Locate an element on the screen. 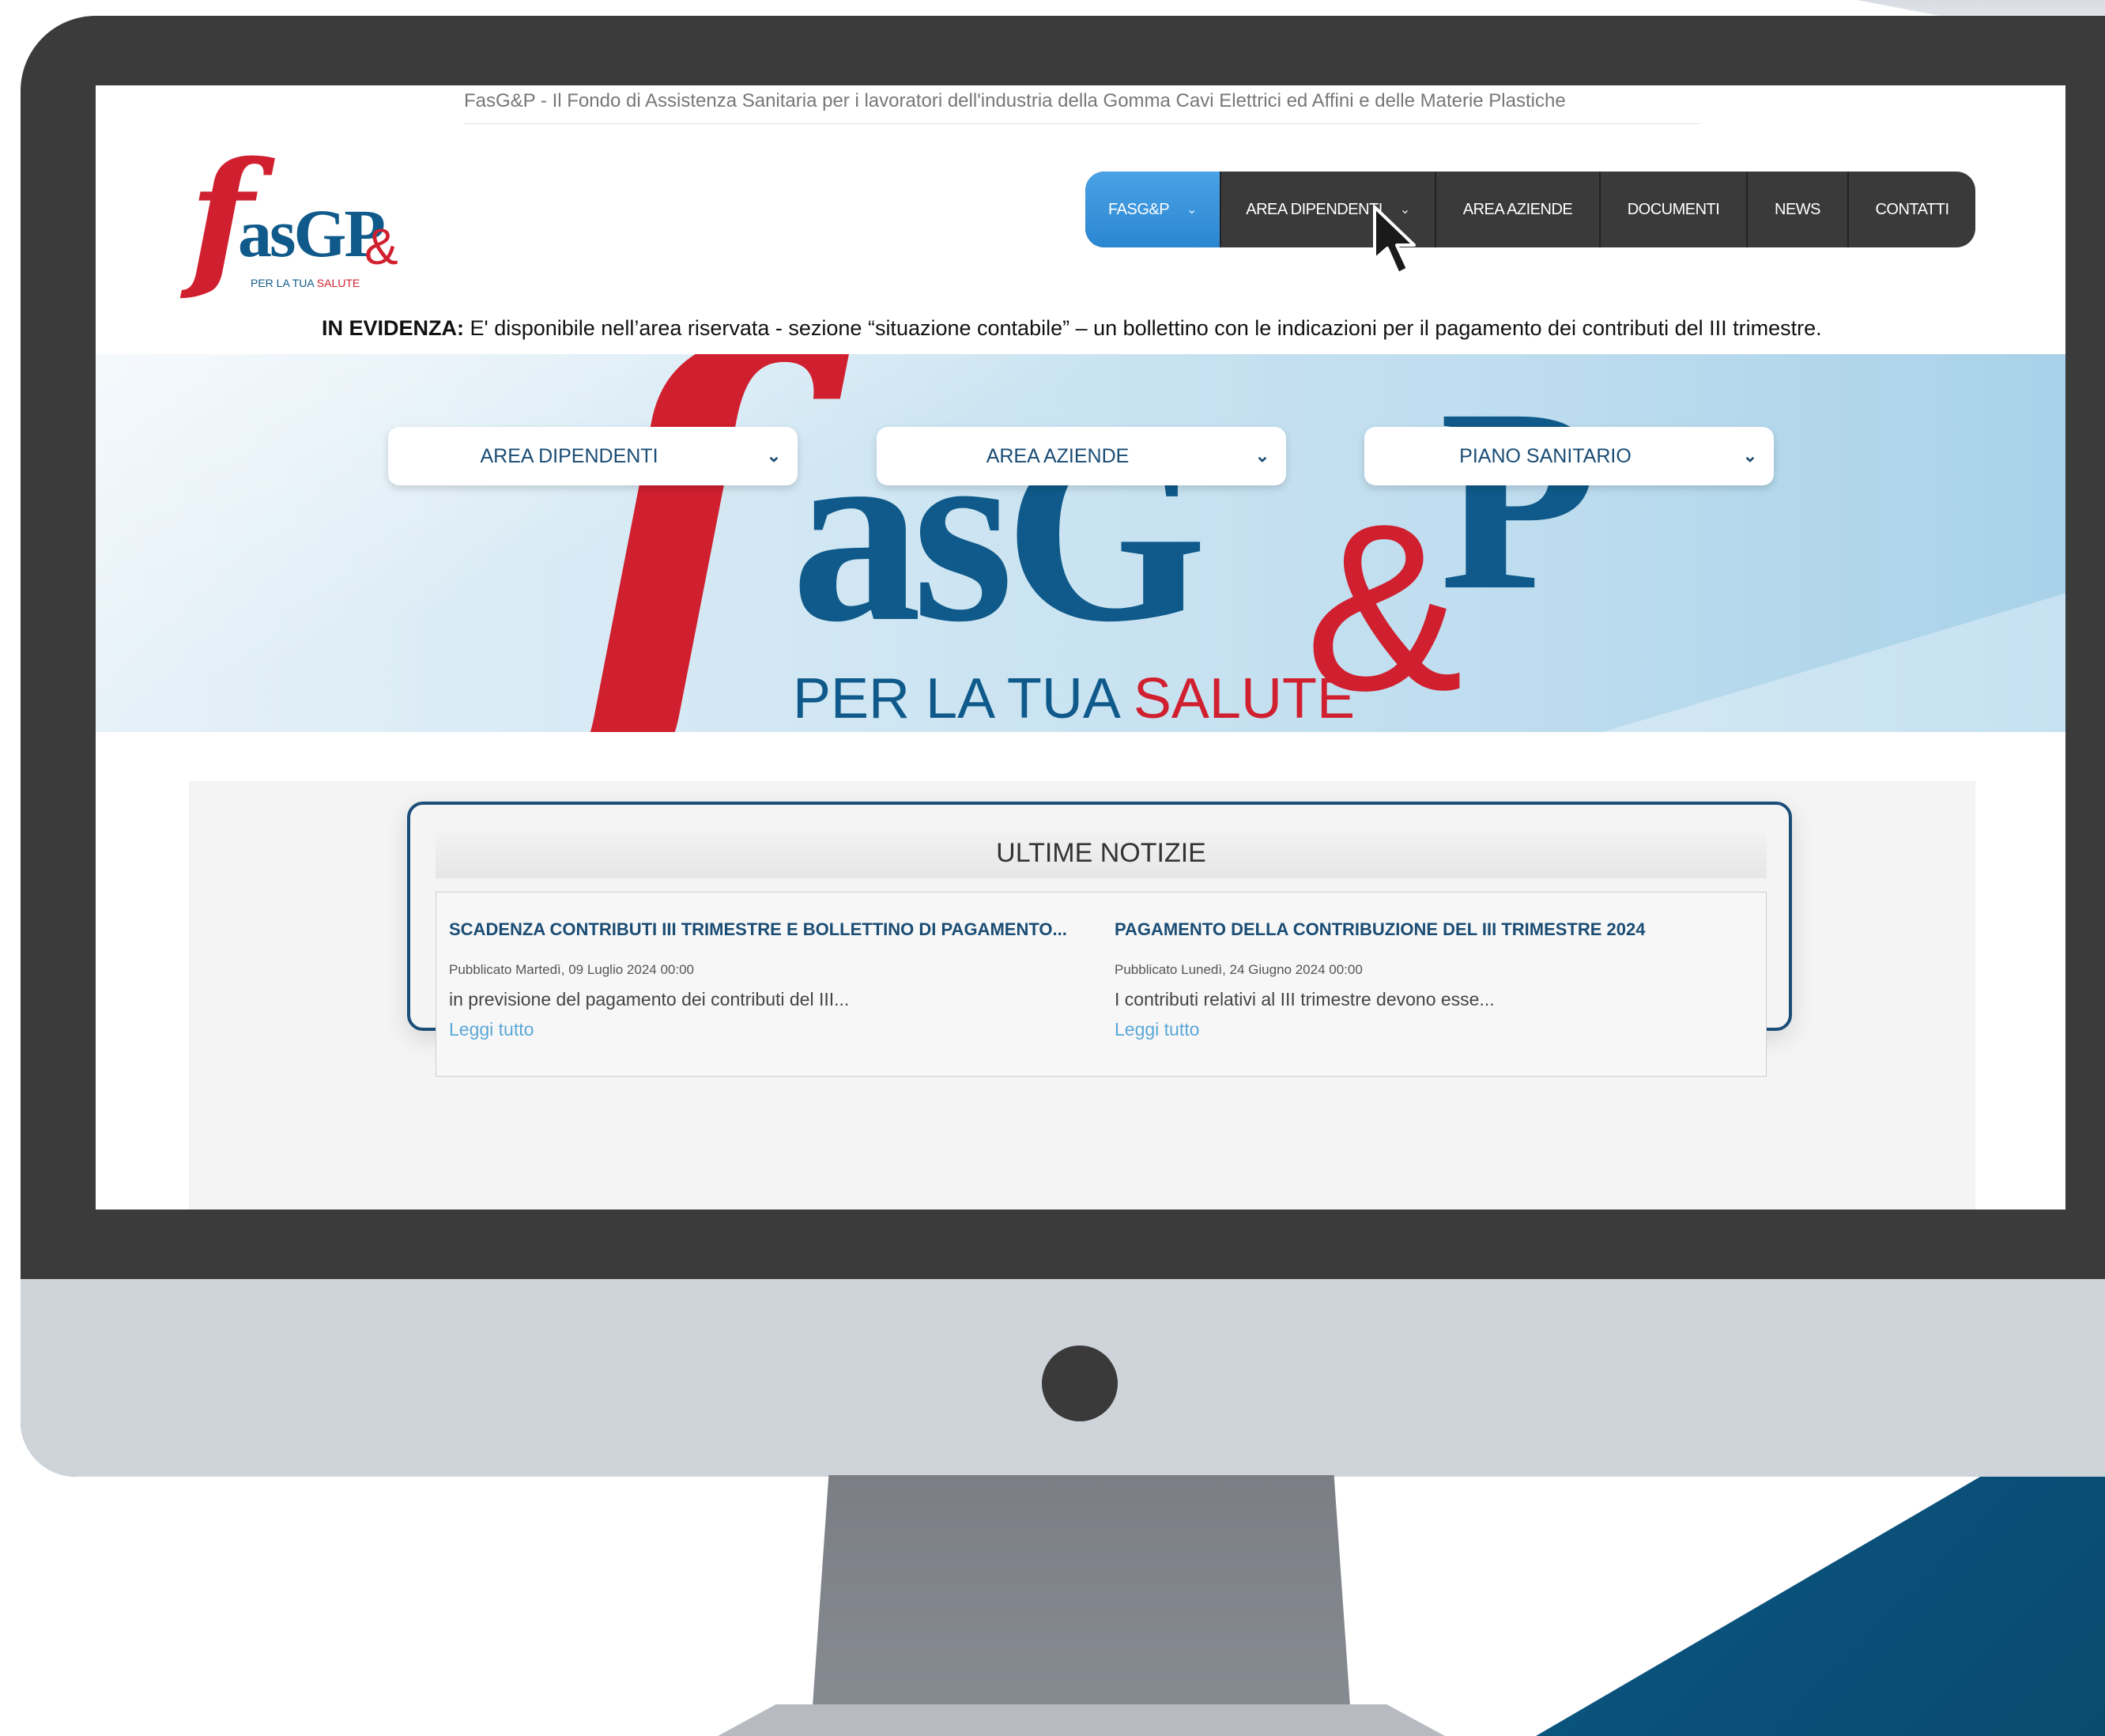 The width and height of the screenshot is (2105, 1736). nav-label: FASG&P is located at coordinates (1139, 209).